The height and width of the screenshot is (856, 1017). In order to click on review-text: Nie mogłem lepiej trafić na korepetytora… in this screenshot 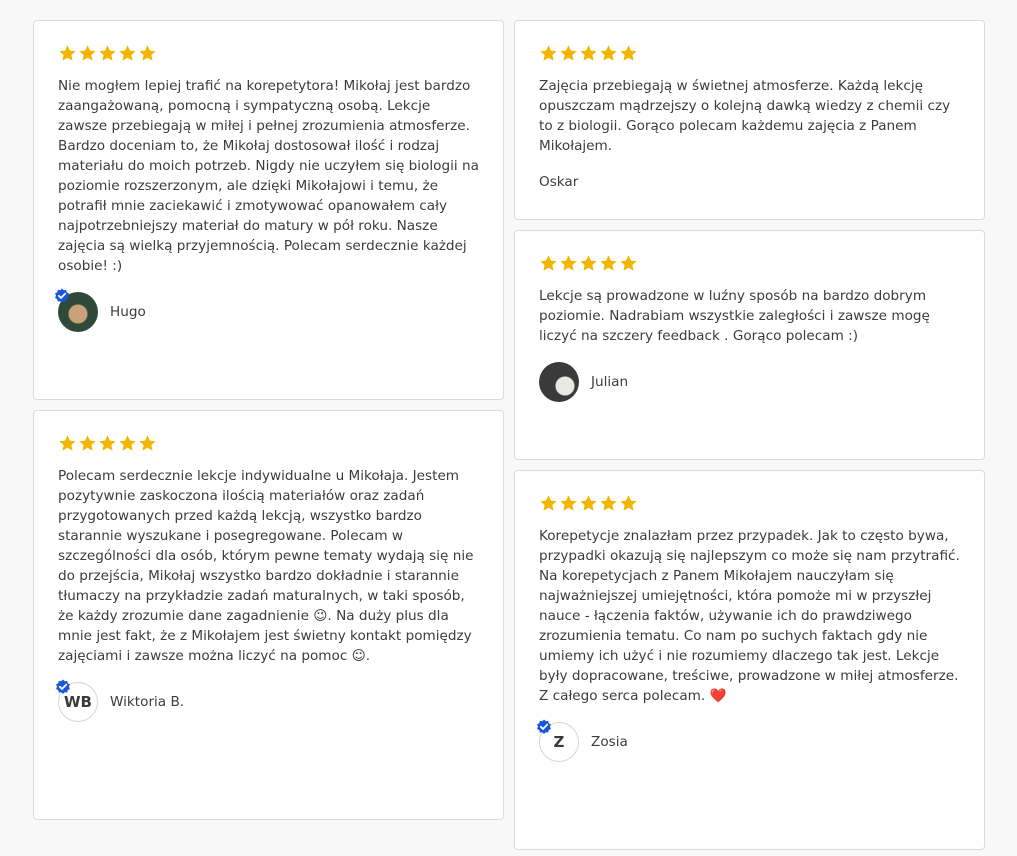, I will do `click(268, 176)`.